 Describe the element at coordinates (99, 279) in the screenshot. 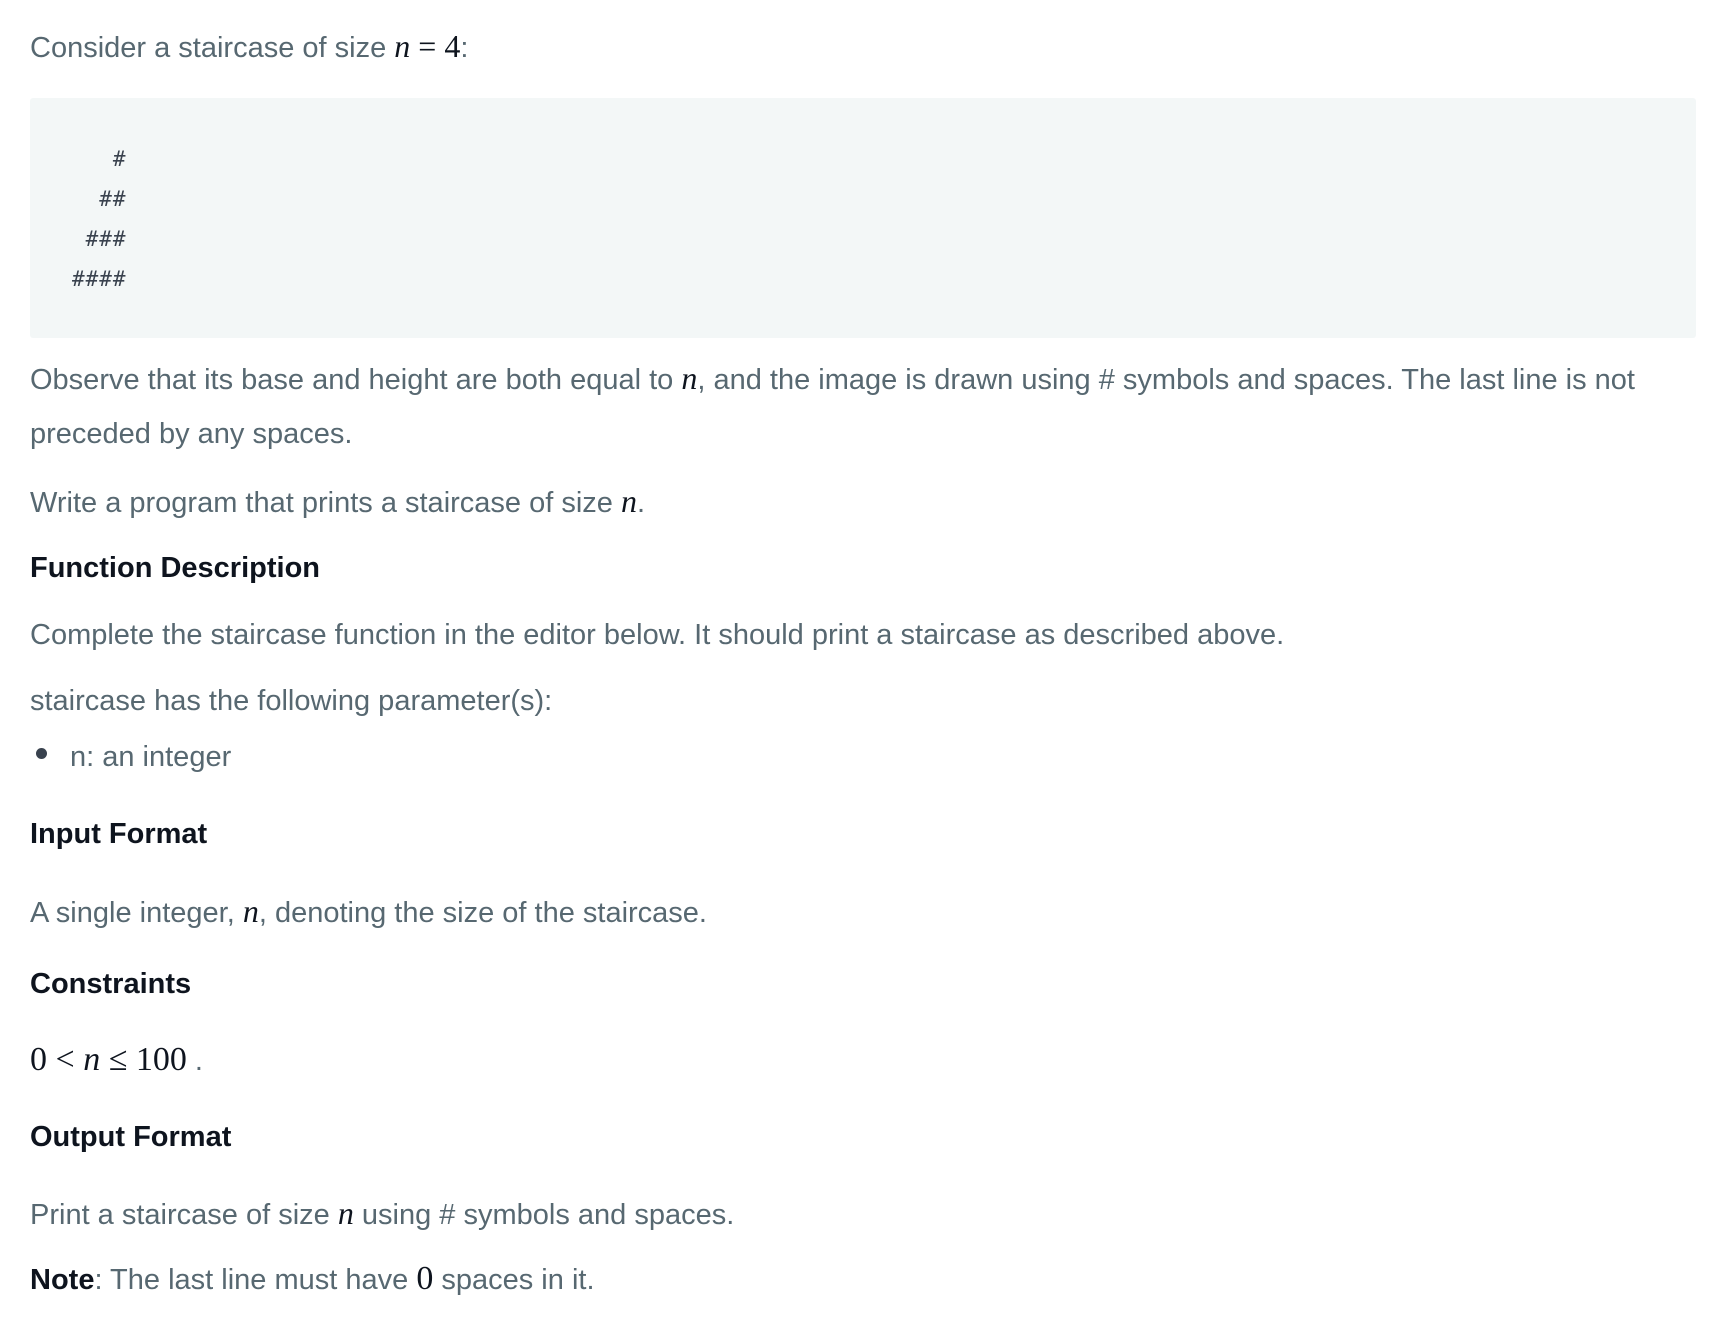

I see `code-line-4: ####` at that location.